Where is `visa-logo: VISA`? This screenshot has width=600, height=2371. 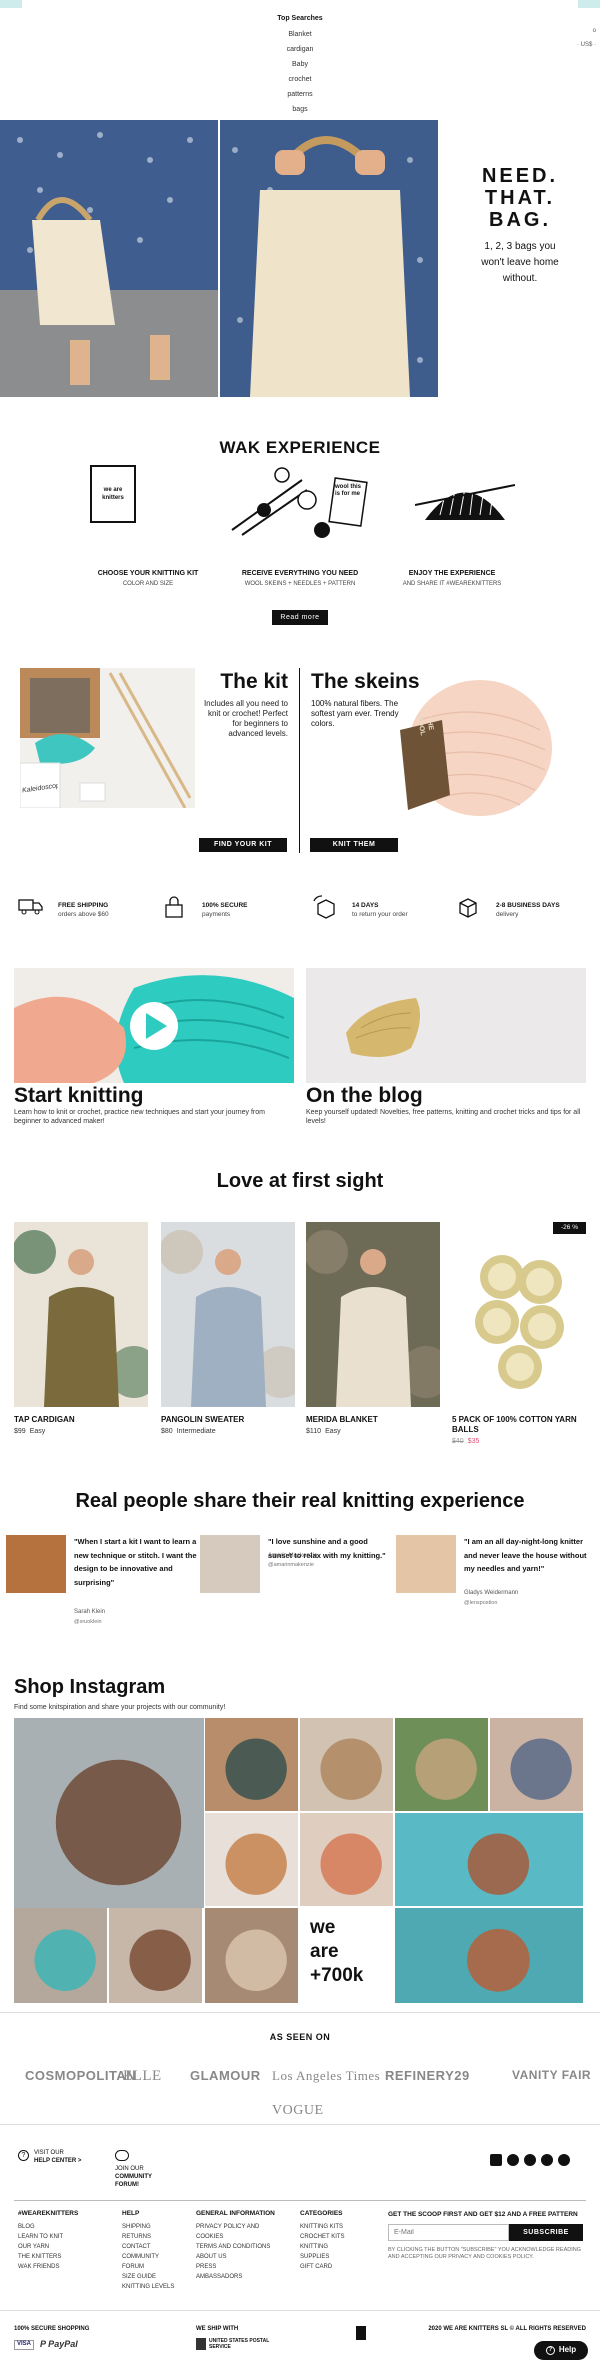 visa-logo: VISA is located at coordinates (24, 2344).